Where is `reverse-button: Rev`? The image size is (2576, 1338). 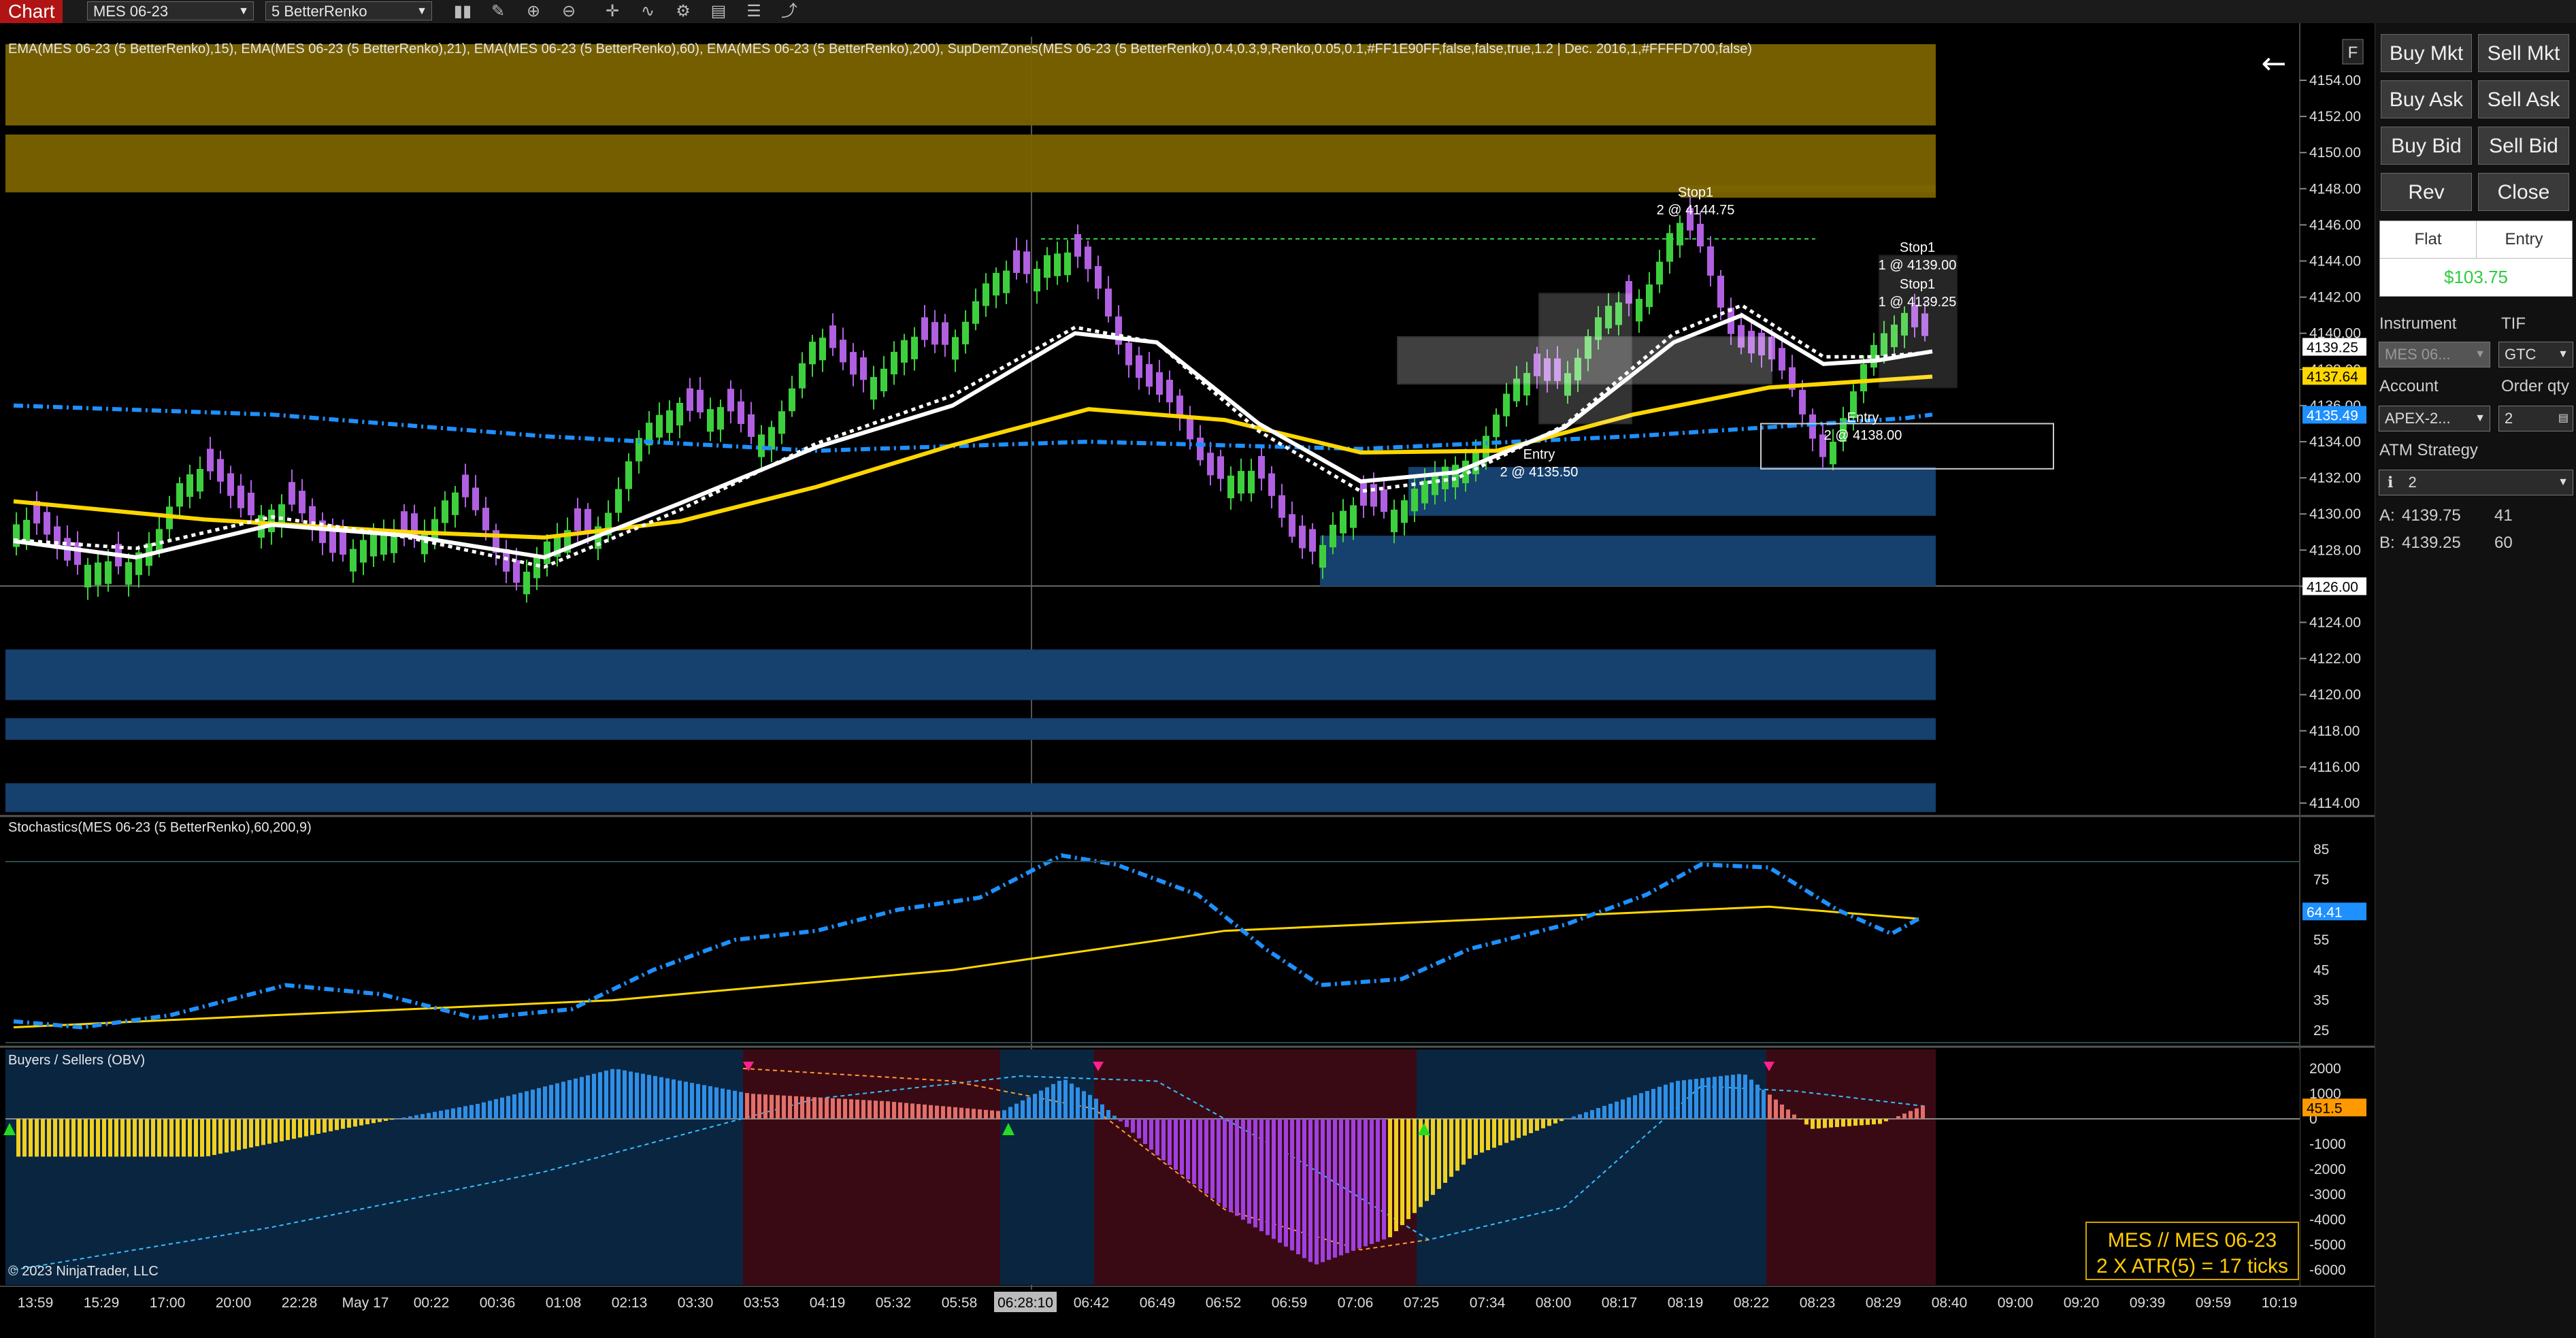
reverse-button: Rev is located at coordinates (2427, 192).